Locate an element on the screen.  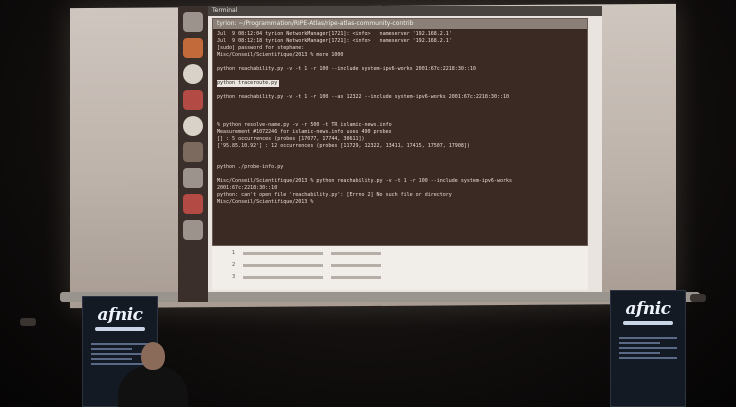
chromium-icon is located at coordinates (193, 126).